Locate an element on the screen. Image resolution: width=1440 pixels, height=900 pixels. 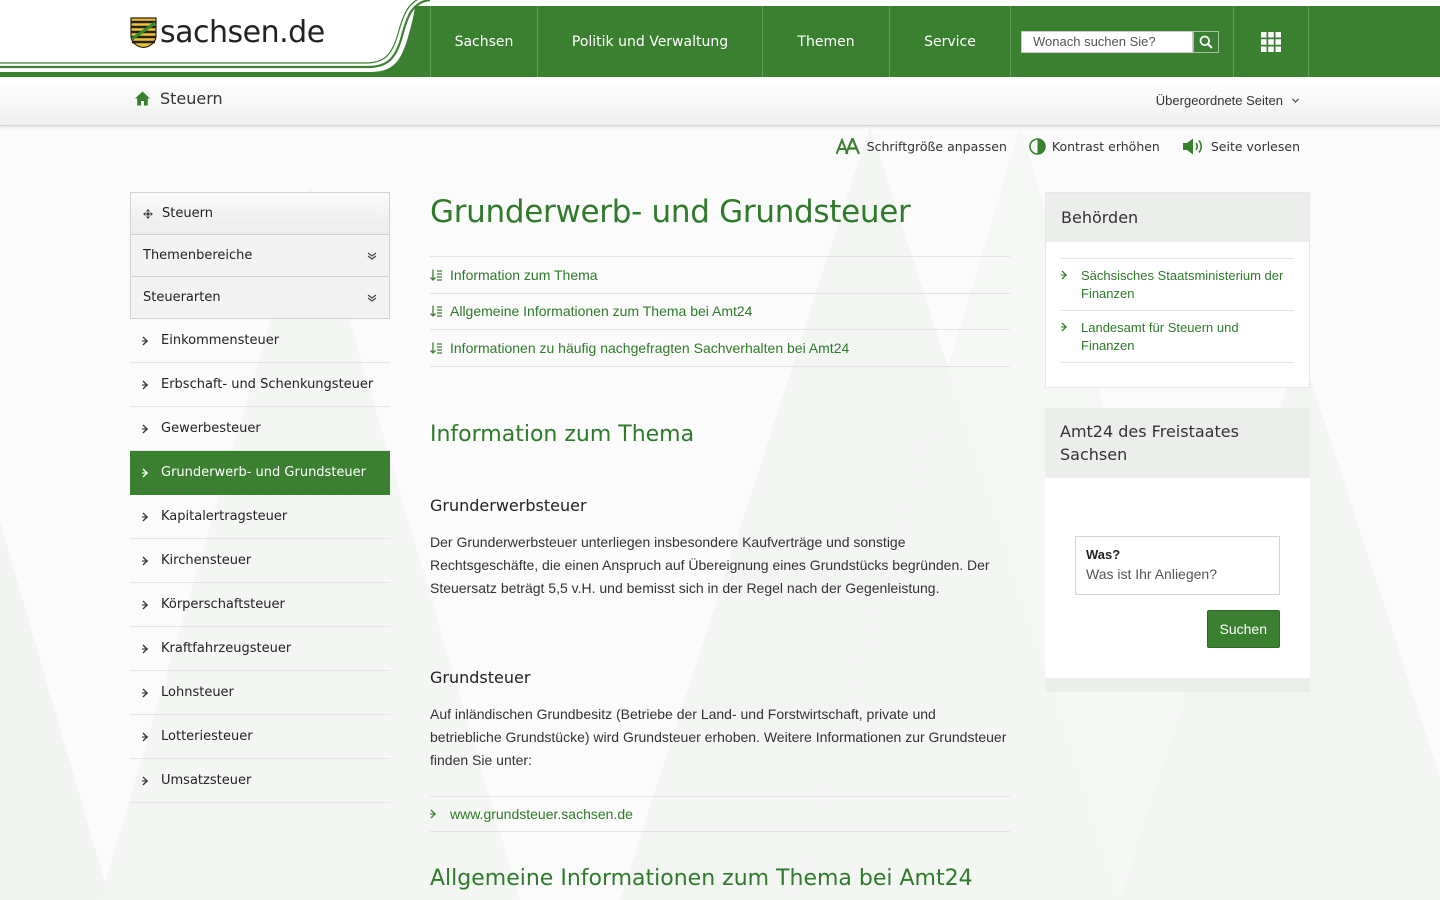
read-aloud-button: Seite vorlesen is located at coordinates (1241, 146).